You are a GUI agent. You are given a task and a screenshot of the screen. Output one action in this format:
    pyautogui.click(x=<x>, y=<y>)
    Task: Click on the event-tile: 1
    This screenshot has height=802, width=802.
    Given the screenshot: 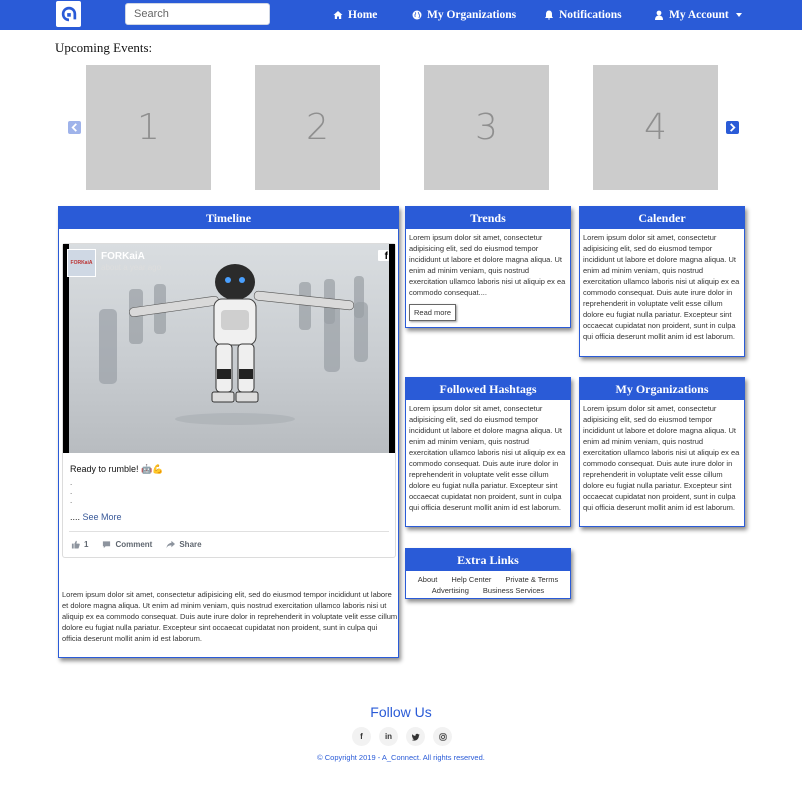 What is the action you would take?
    pyautogui.click(x=148, y=127)
    